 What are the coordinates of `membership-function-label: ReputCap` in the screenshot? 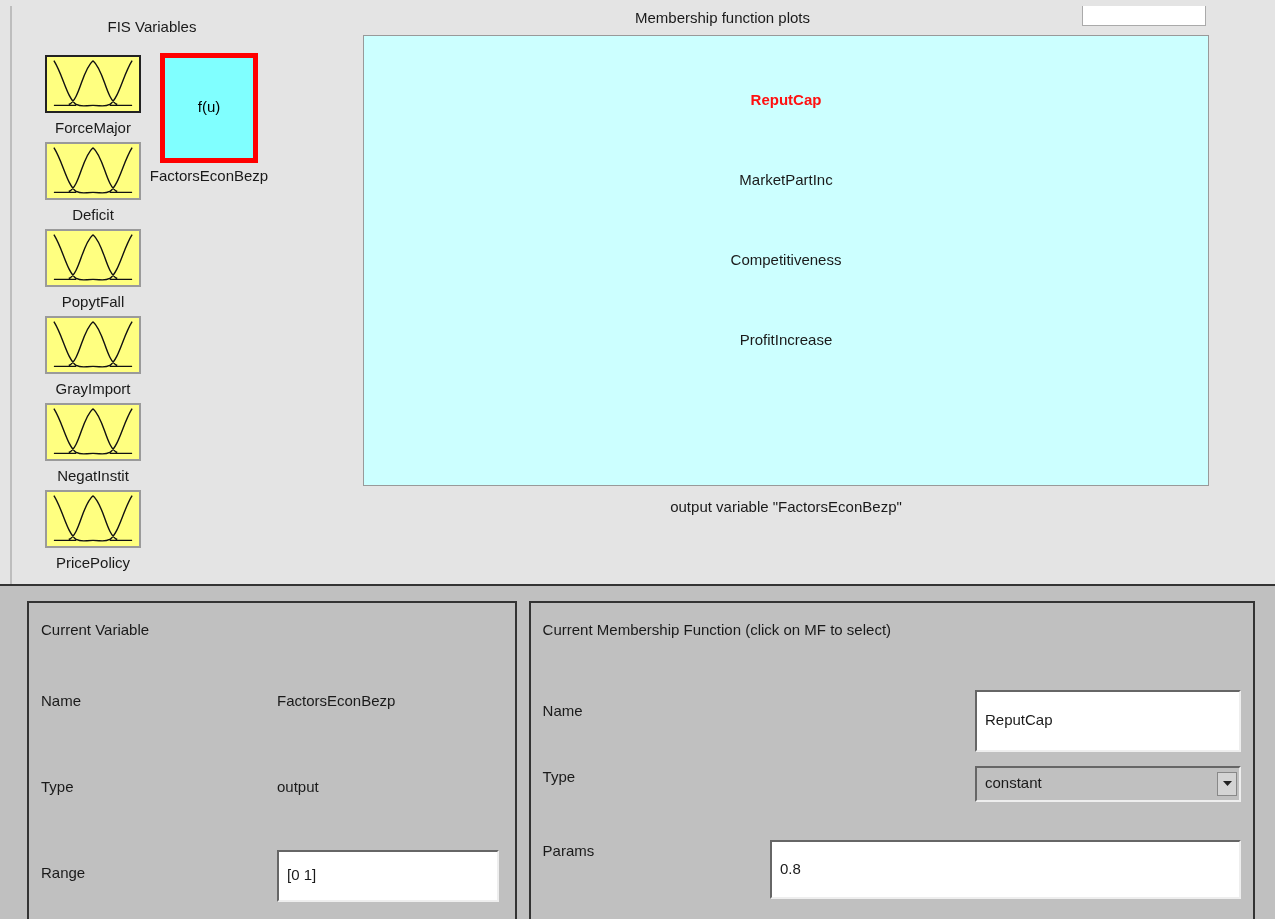 It's located at (786, 100).